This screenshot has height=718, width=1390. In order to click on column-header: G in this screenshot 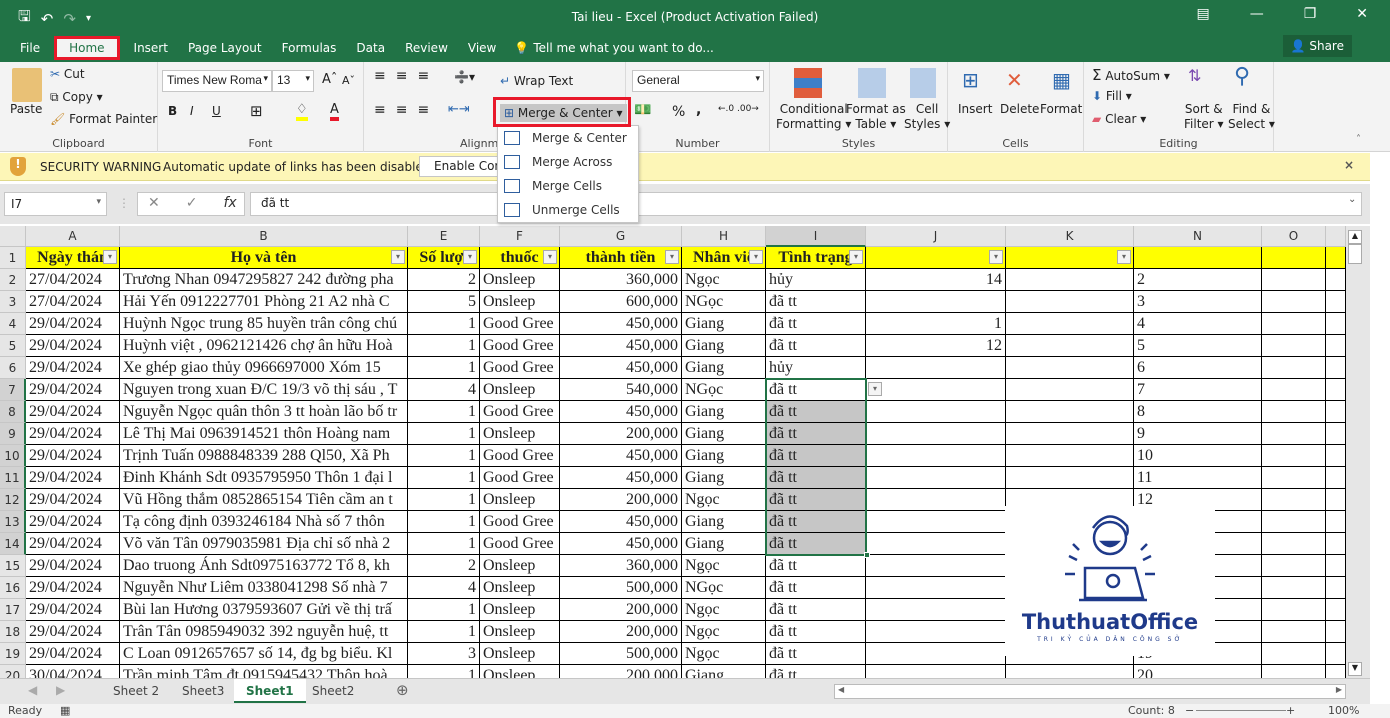, I will do `click(621, 236)`.